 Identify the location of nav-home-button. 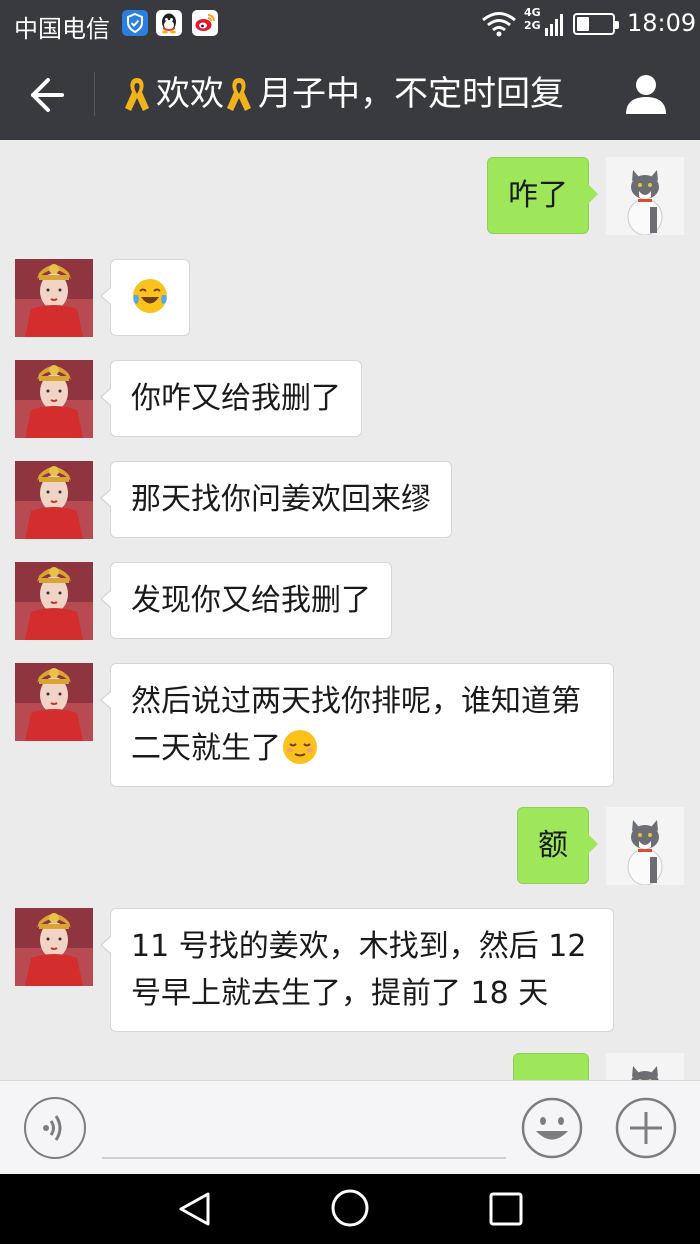
(350, 1210).